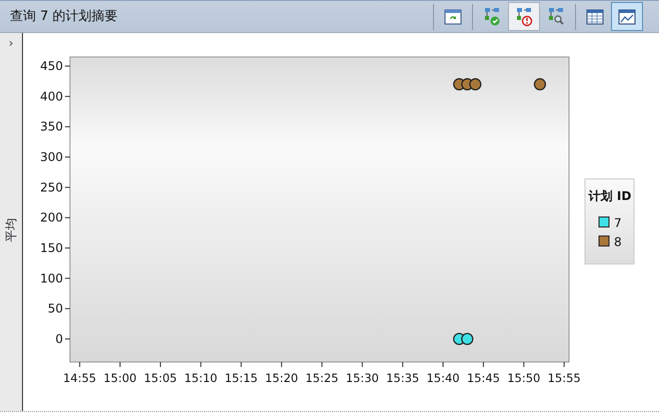 The height and width of the screenshot is (416, 659). Describe the element at coordinates (51, 248) in the screenshot. I see `y-tick-label: 150` at that location.